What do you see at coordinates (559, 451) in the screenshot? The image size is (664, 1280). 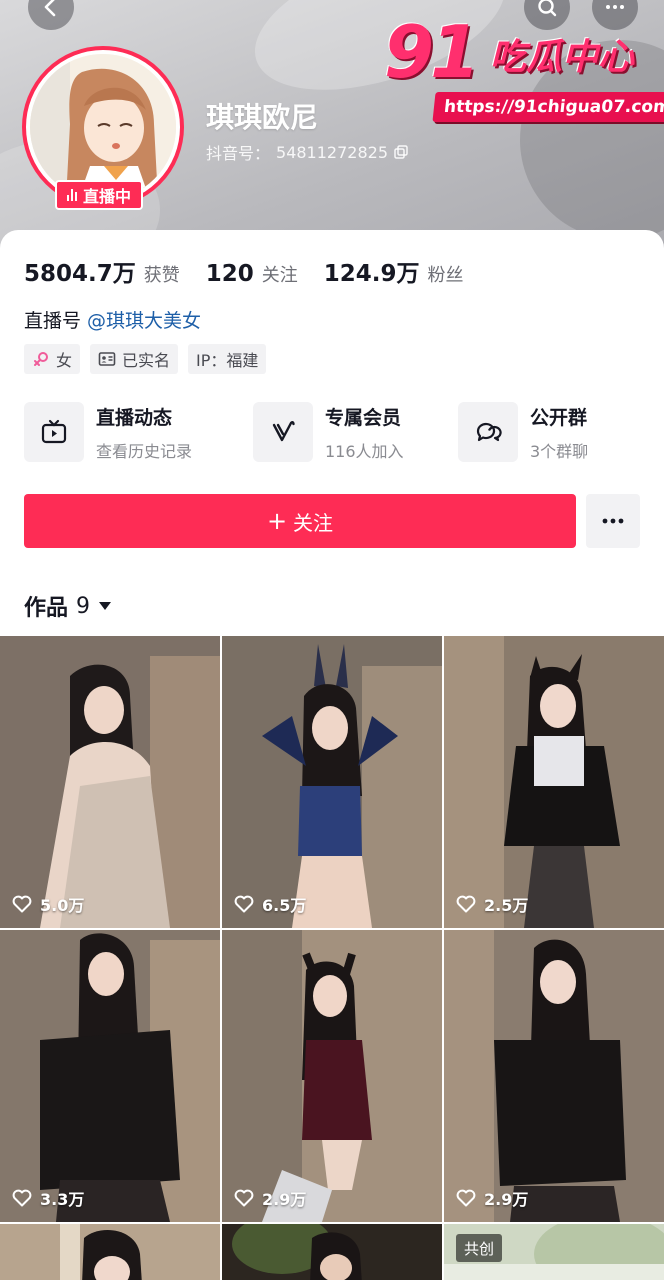 I see `feature-subtitle: 3个群聊` at bounding box center [559, 451].